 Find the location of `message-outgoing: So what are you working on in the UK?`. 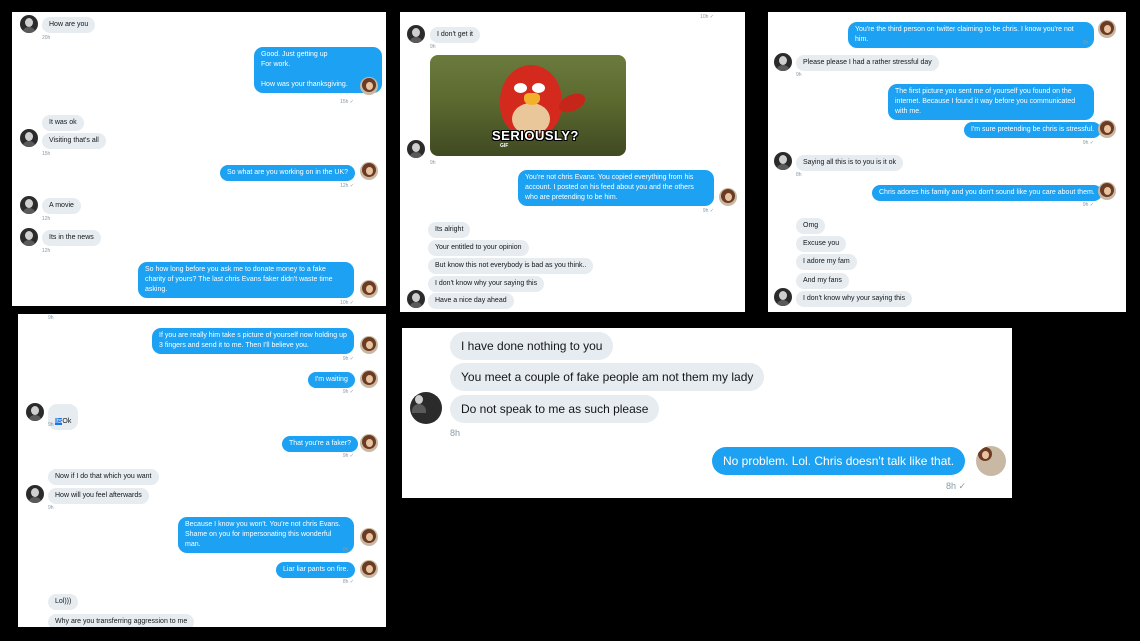

message-outgoing: So what are you working on in the UK? is located at coordinates (288, 173).